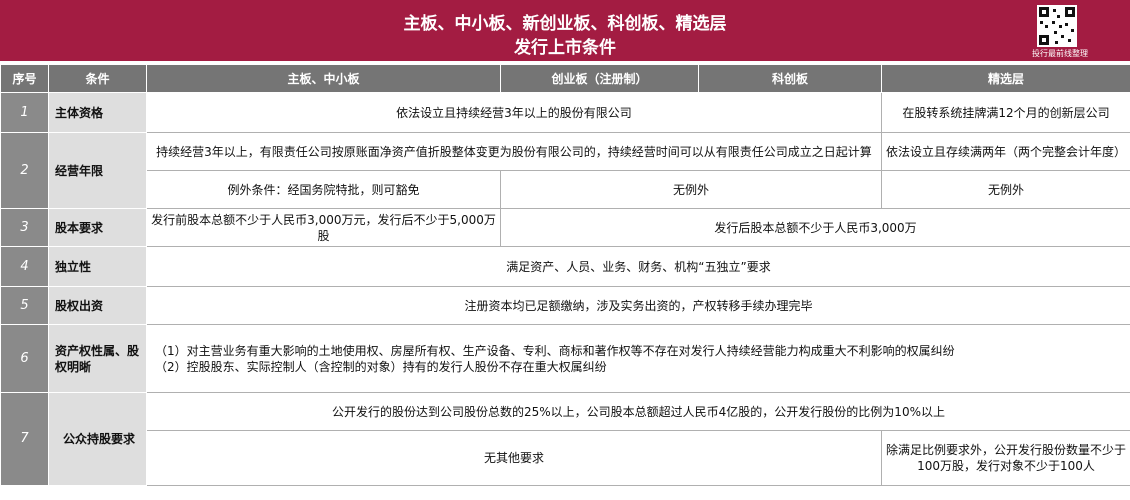  What do you see at coordinates (381, 366) in the screenshot?
I see `clause-2: （2）控股股东、实际控制人（含控制的对象）持有的发行人股份不存在重大权属纠纷` at bounding box center [381, 366].